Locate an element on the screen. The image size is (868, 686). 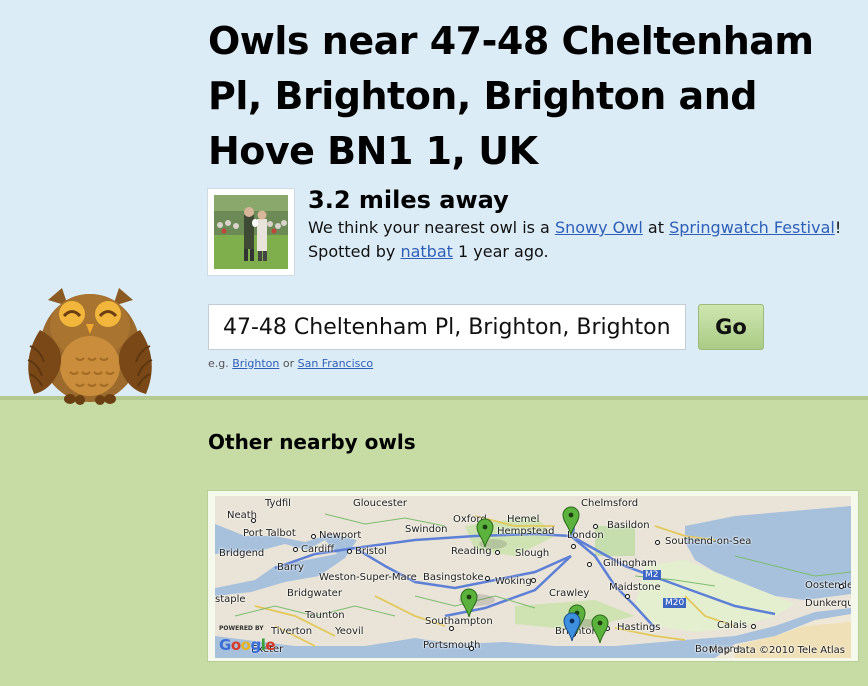
place-link: Springwatch Festival is located at coordinates (752, 227).